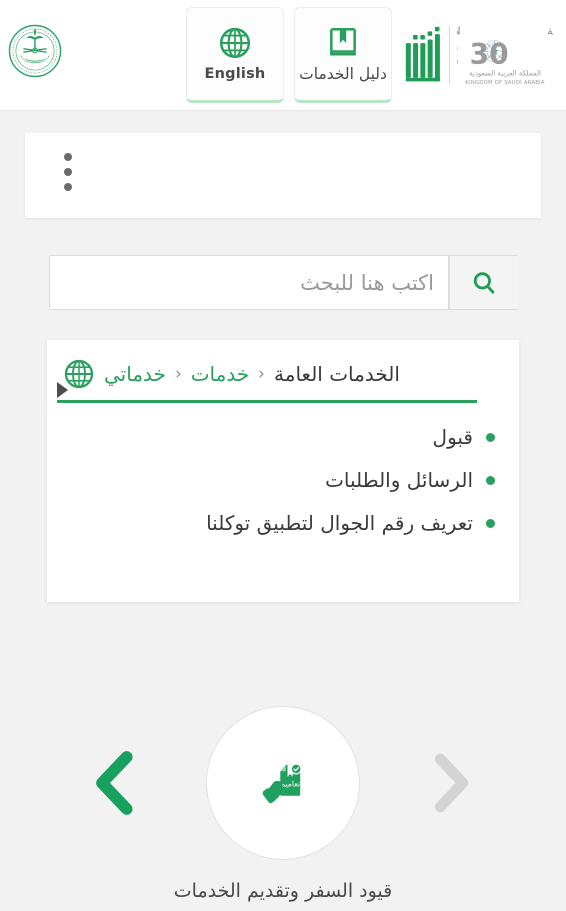 The height and width of the screenshot is (911, 566). I want to click on service-link-label: قبول, so click(452, 437).